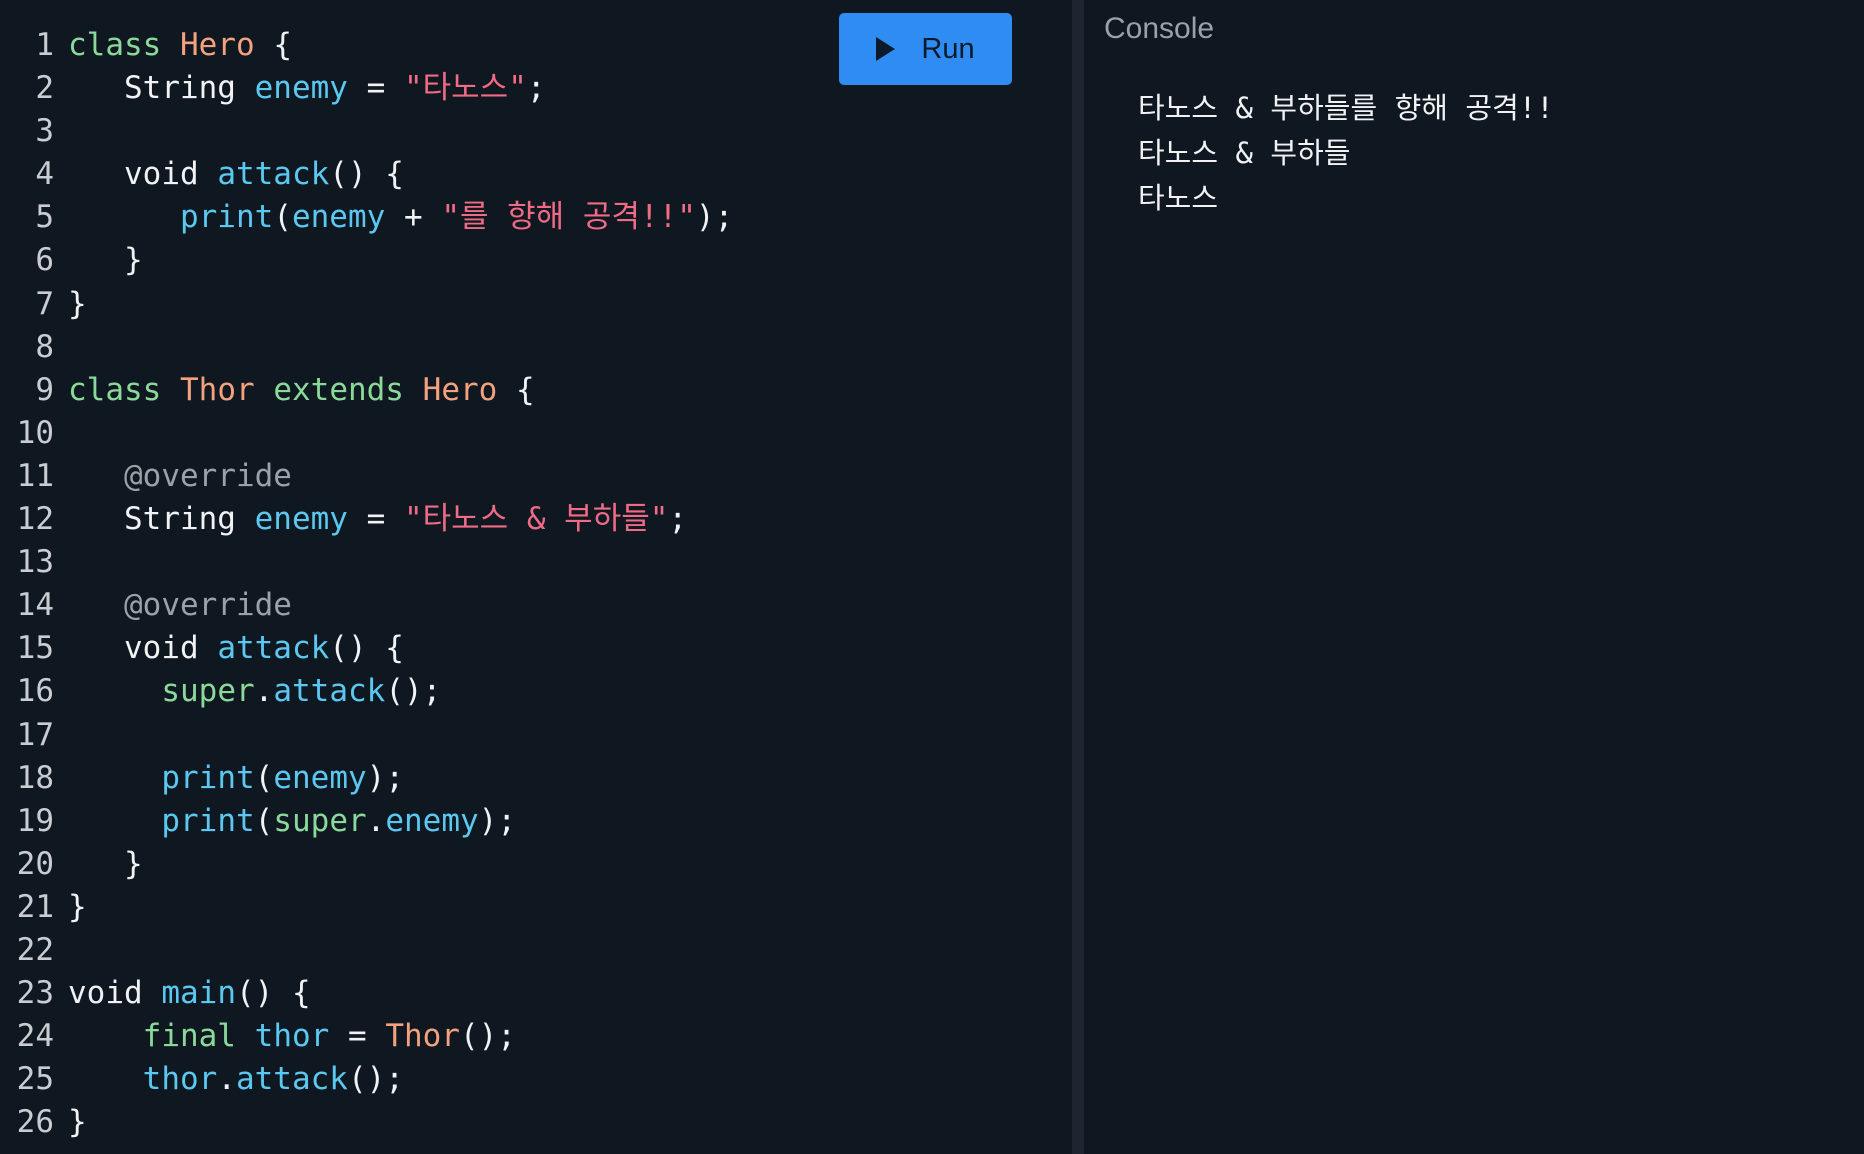 This screenshot has width=1864, height=1154. What do you see at coordinates (208, 820) in the screenshot?
I see `code-token: print` at bounding box center [208, 820].